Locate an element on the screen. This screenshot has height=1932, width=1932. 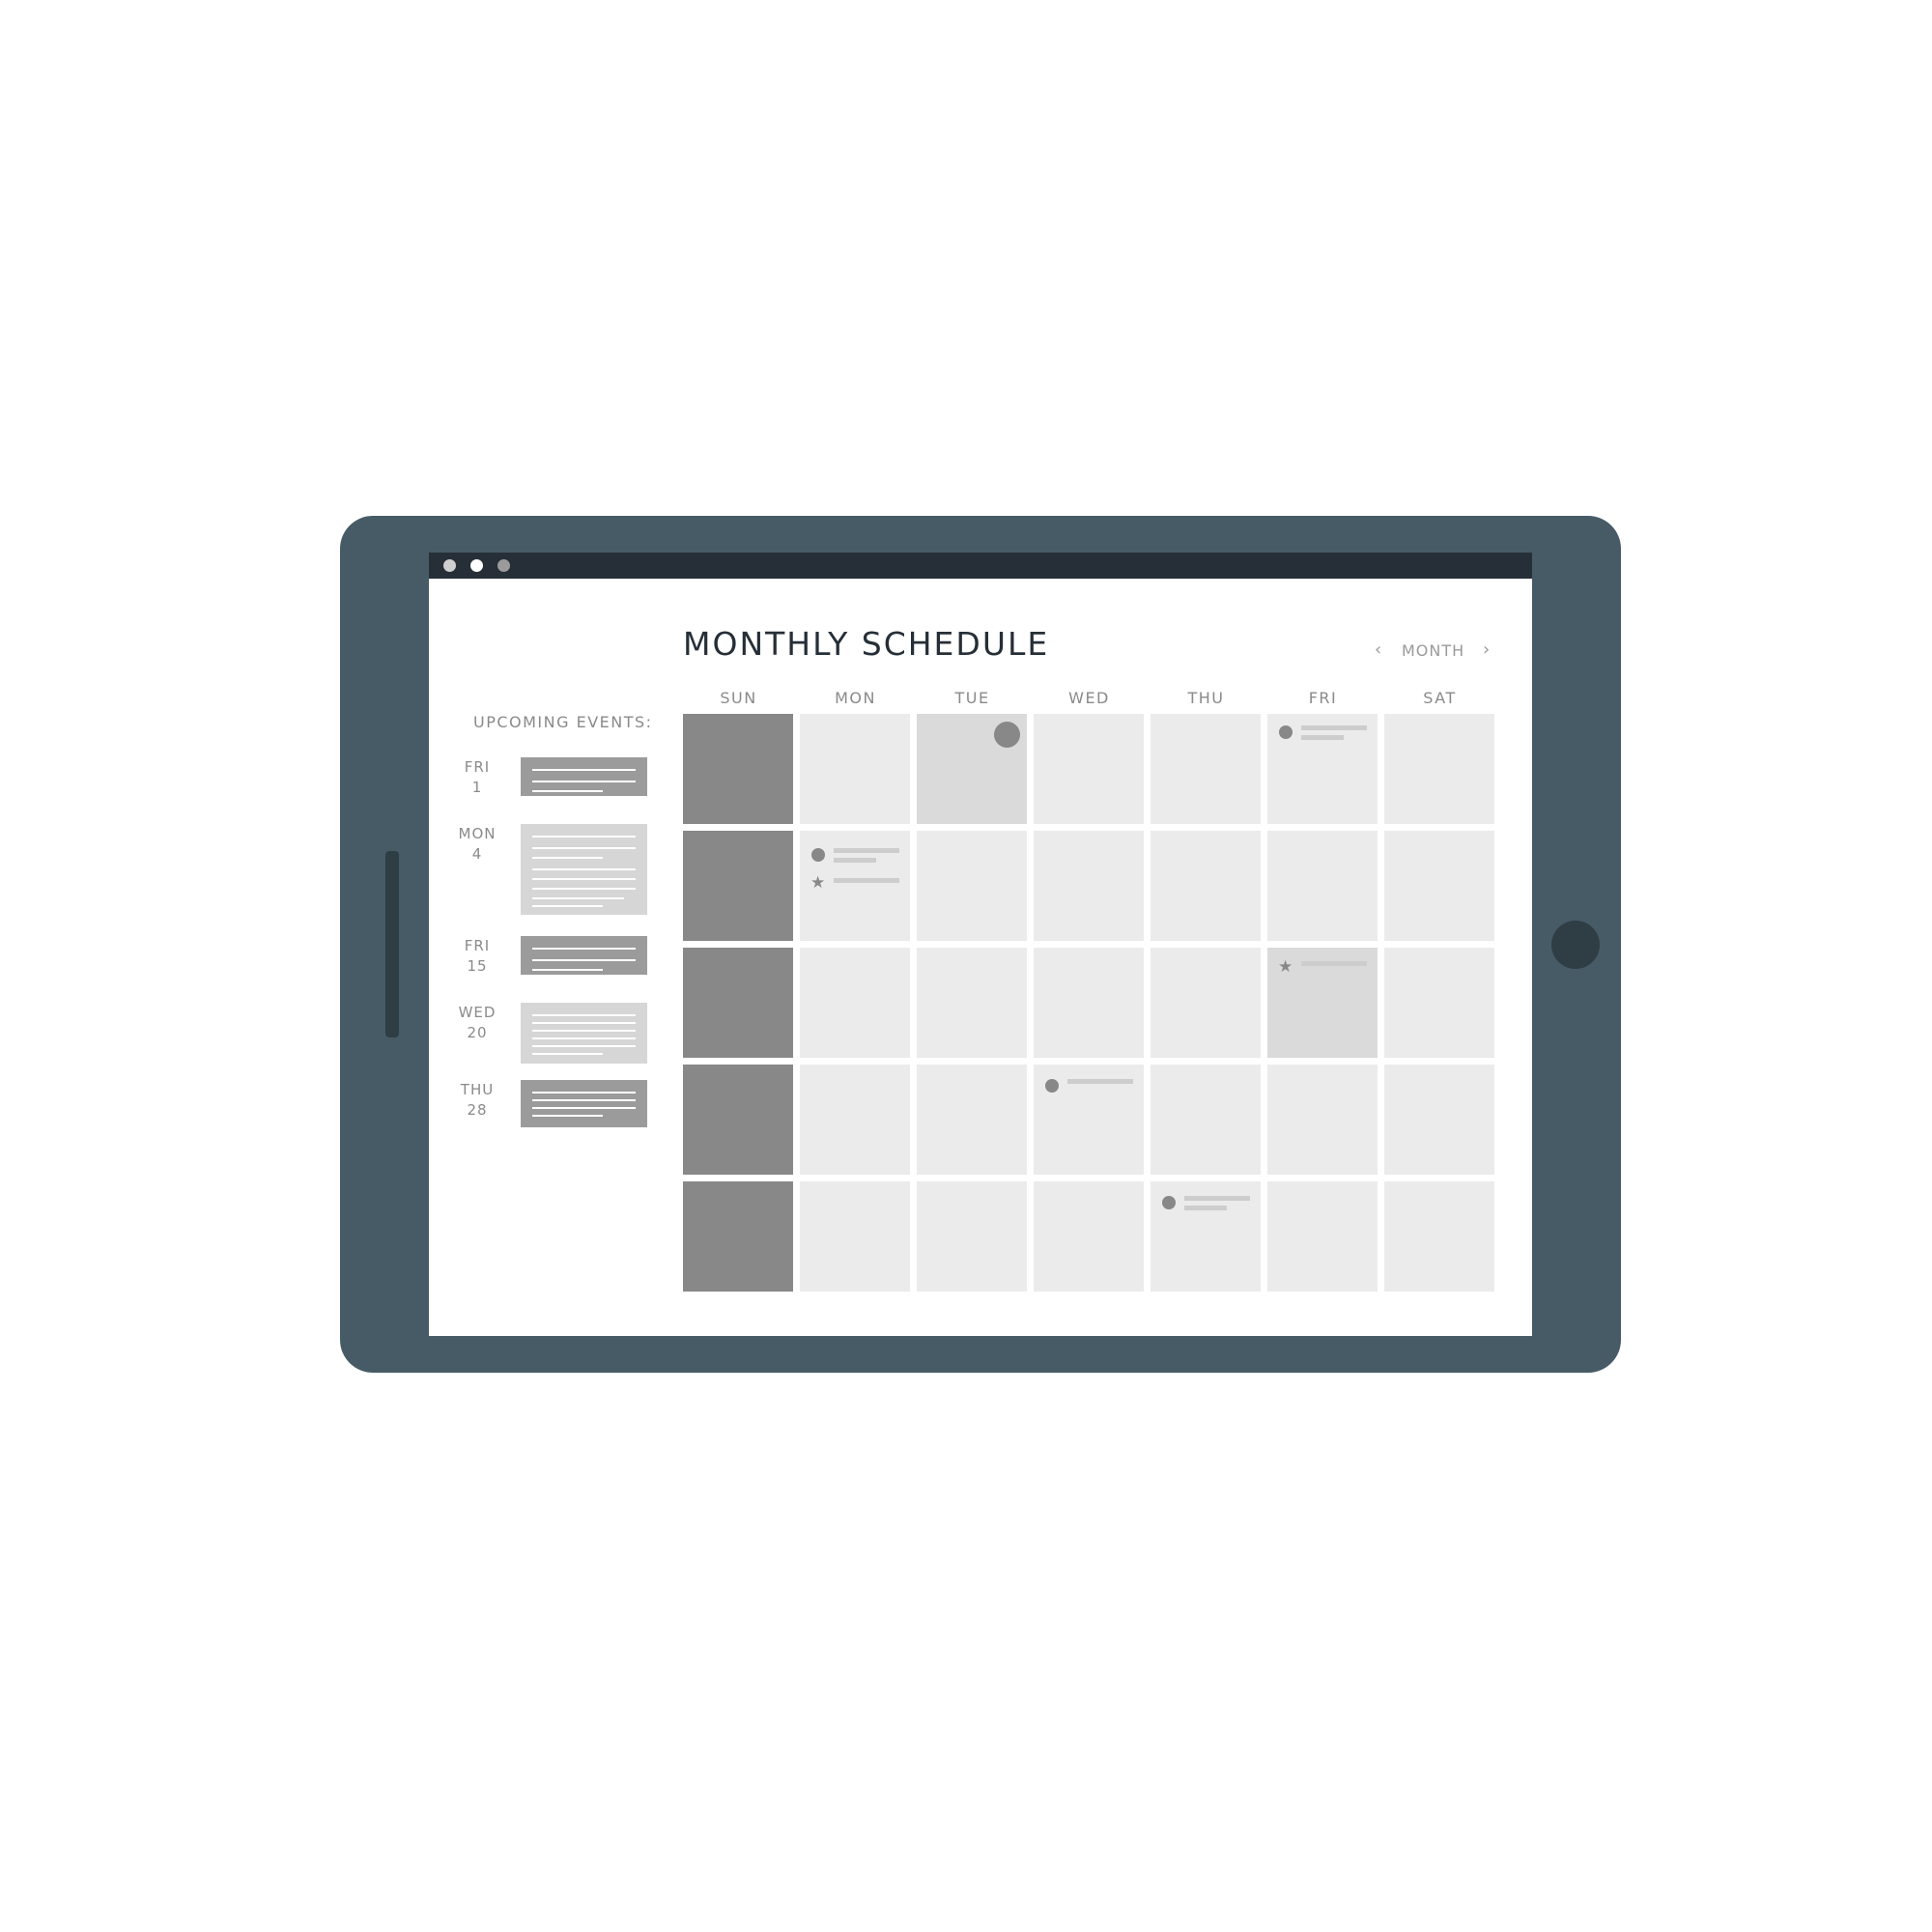
event-date: MON 4 is located at coordinates (477, 844).